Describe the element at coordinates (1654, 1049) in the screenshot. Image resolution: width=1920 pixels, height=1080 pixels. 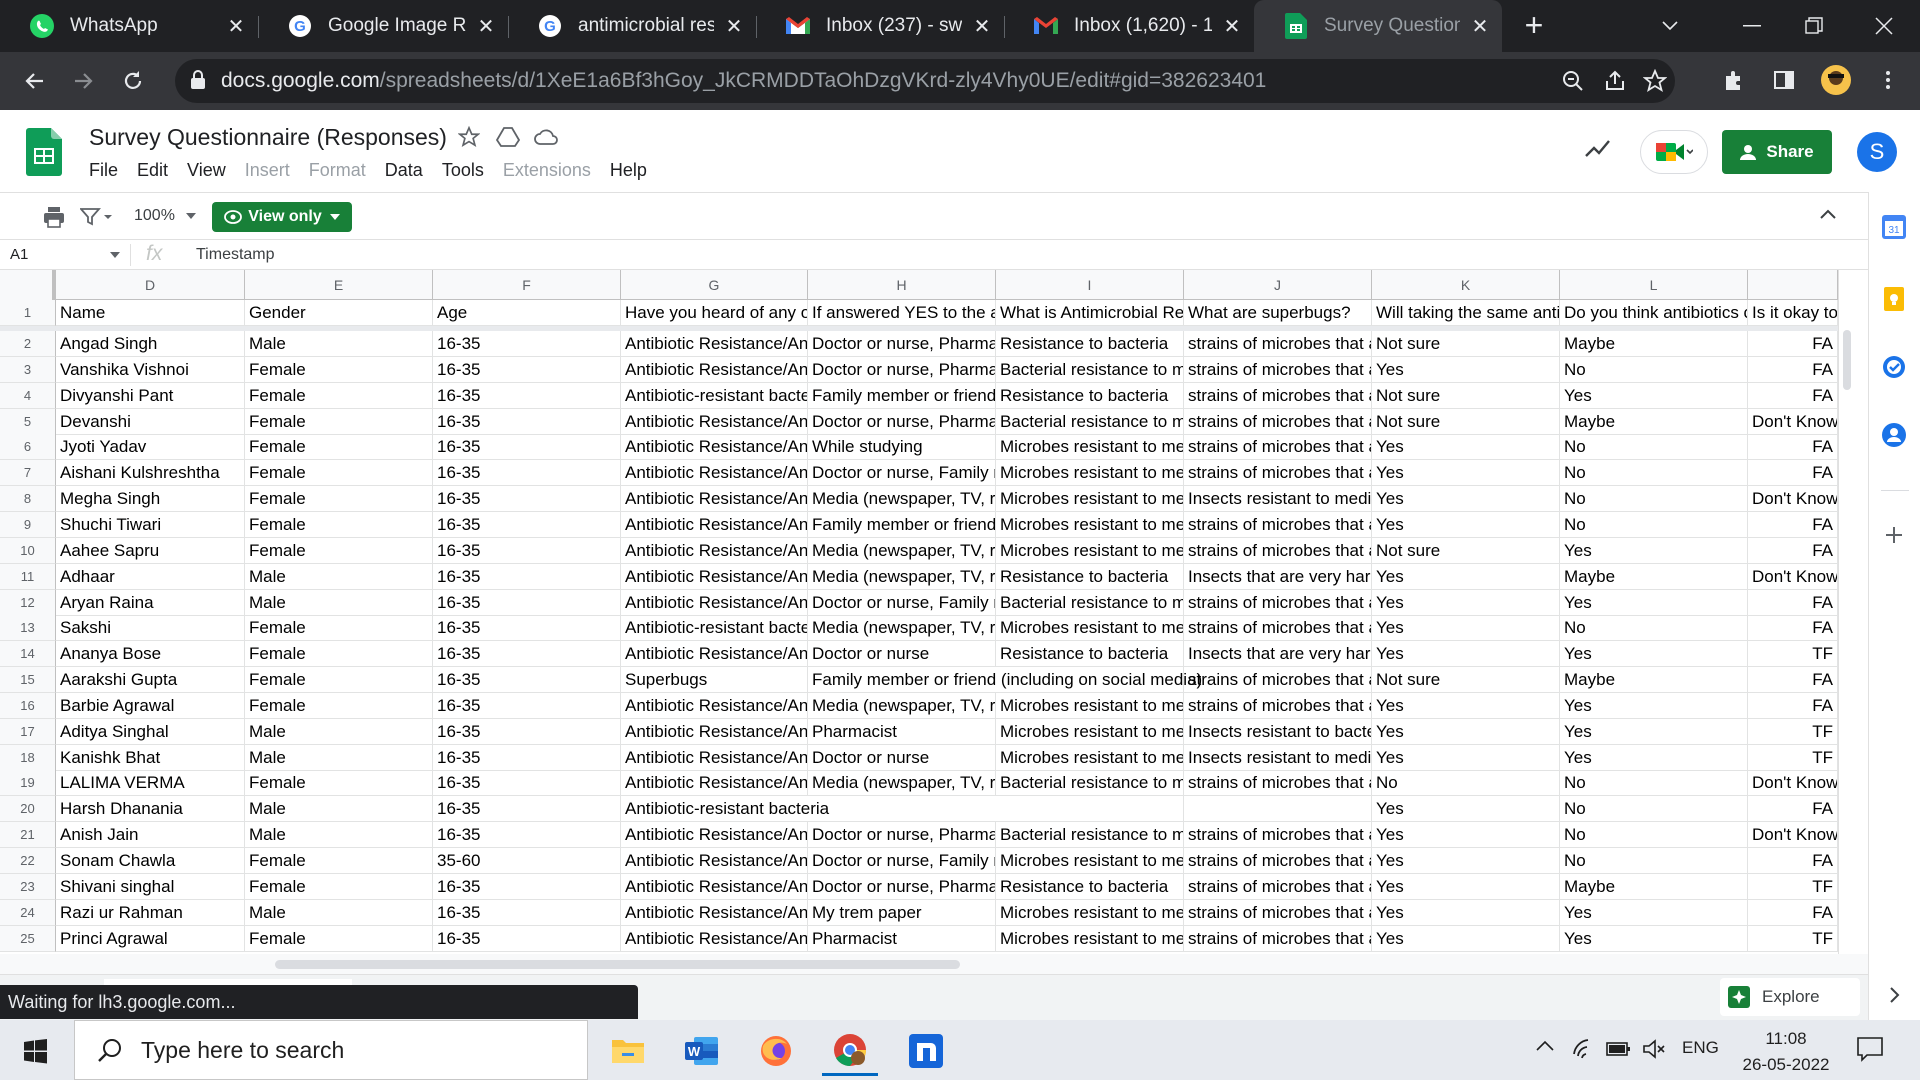
I see `volume-muted-icon` at that location.